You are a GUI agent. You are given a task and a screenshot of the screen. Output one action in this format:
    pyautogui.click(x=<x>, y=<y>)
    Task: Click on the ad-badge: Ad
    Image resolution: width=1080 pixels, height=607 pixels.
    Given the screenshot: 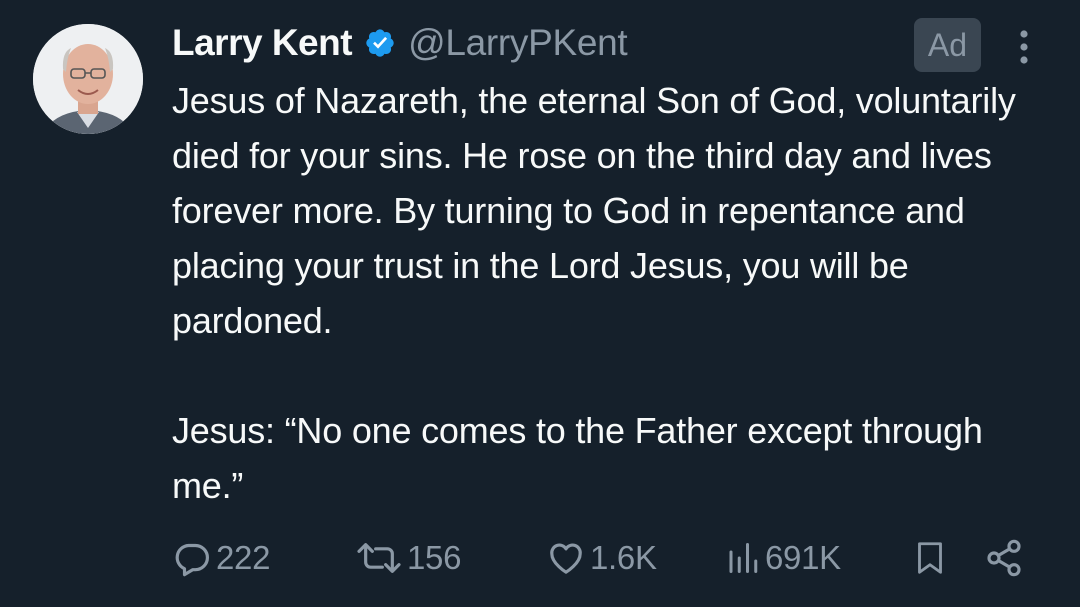 What is the action you would take?
    pyautogui.click(x=947, y=45)
    